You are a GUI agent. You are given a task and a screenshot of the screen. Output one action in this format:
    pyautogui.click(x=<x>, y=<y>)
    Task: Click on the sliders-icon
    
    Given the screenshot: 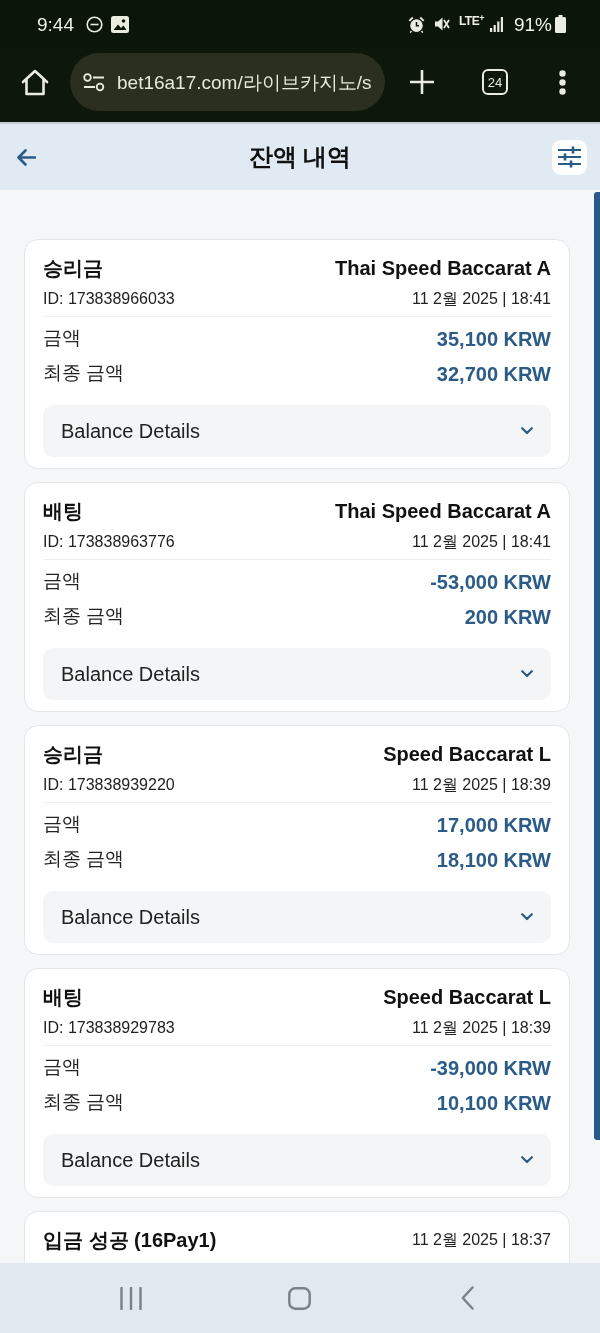 What is the action you would take?
    pyautogui.click(x=569, y=157)
    